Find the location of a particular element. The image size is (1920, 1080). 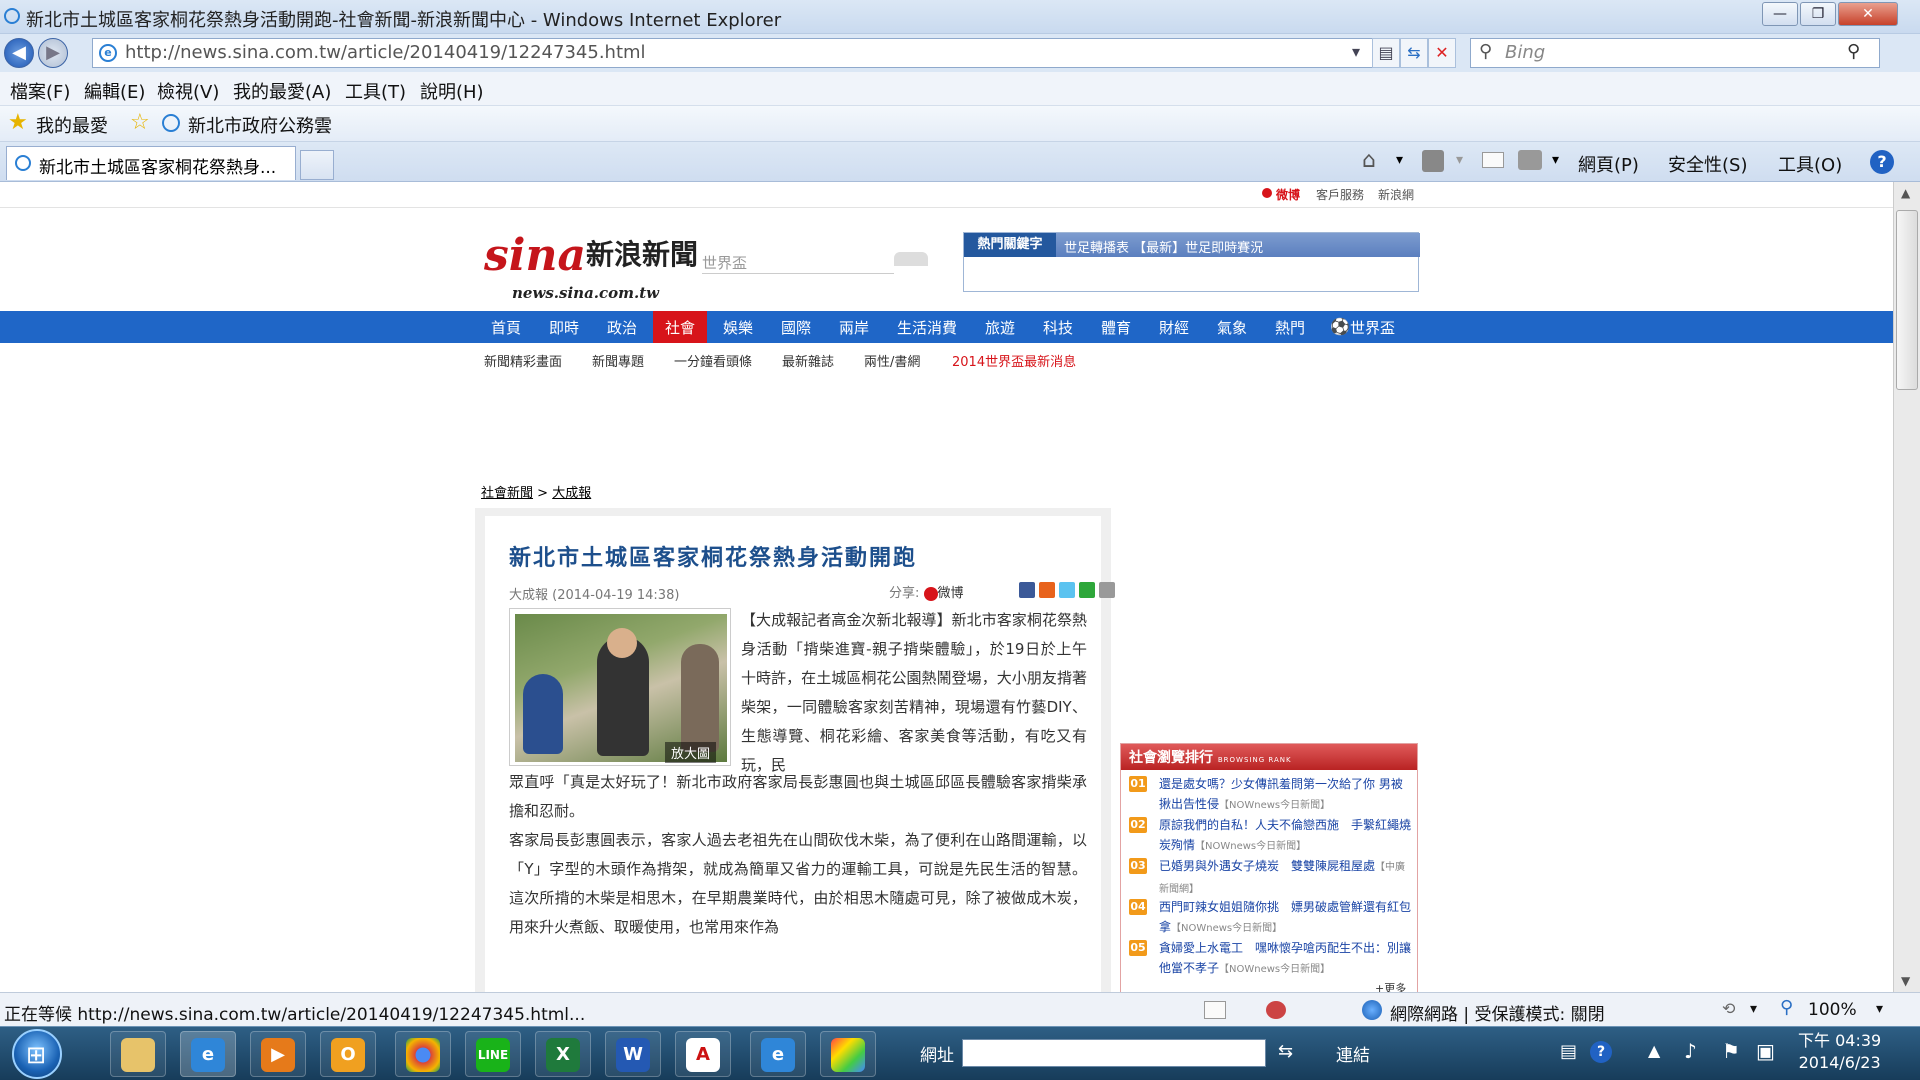

page-menu: 網頁(P) is located at coordinates (1608, 164).